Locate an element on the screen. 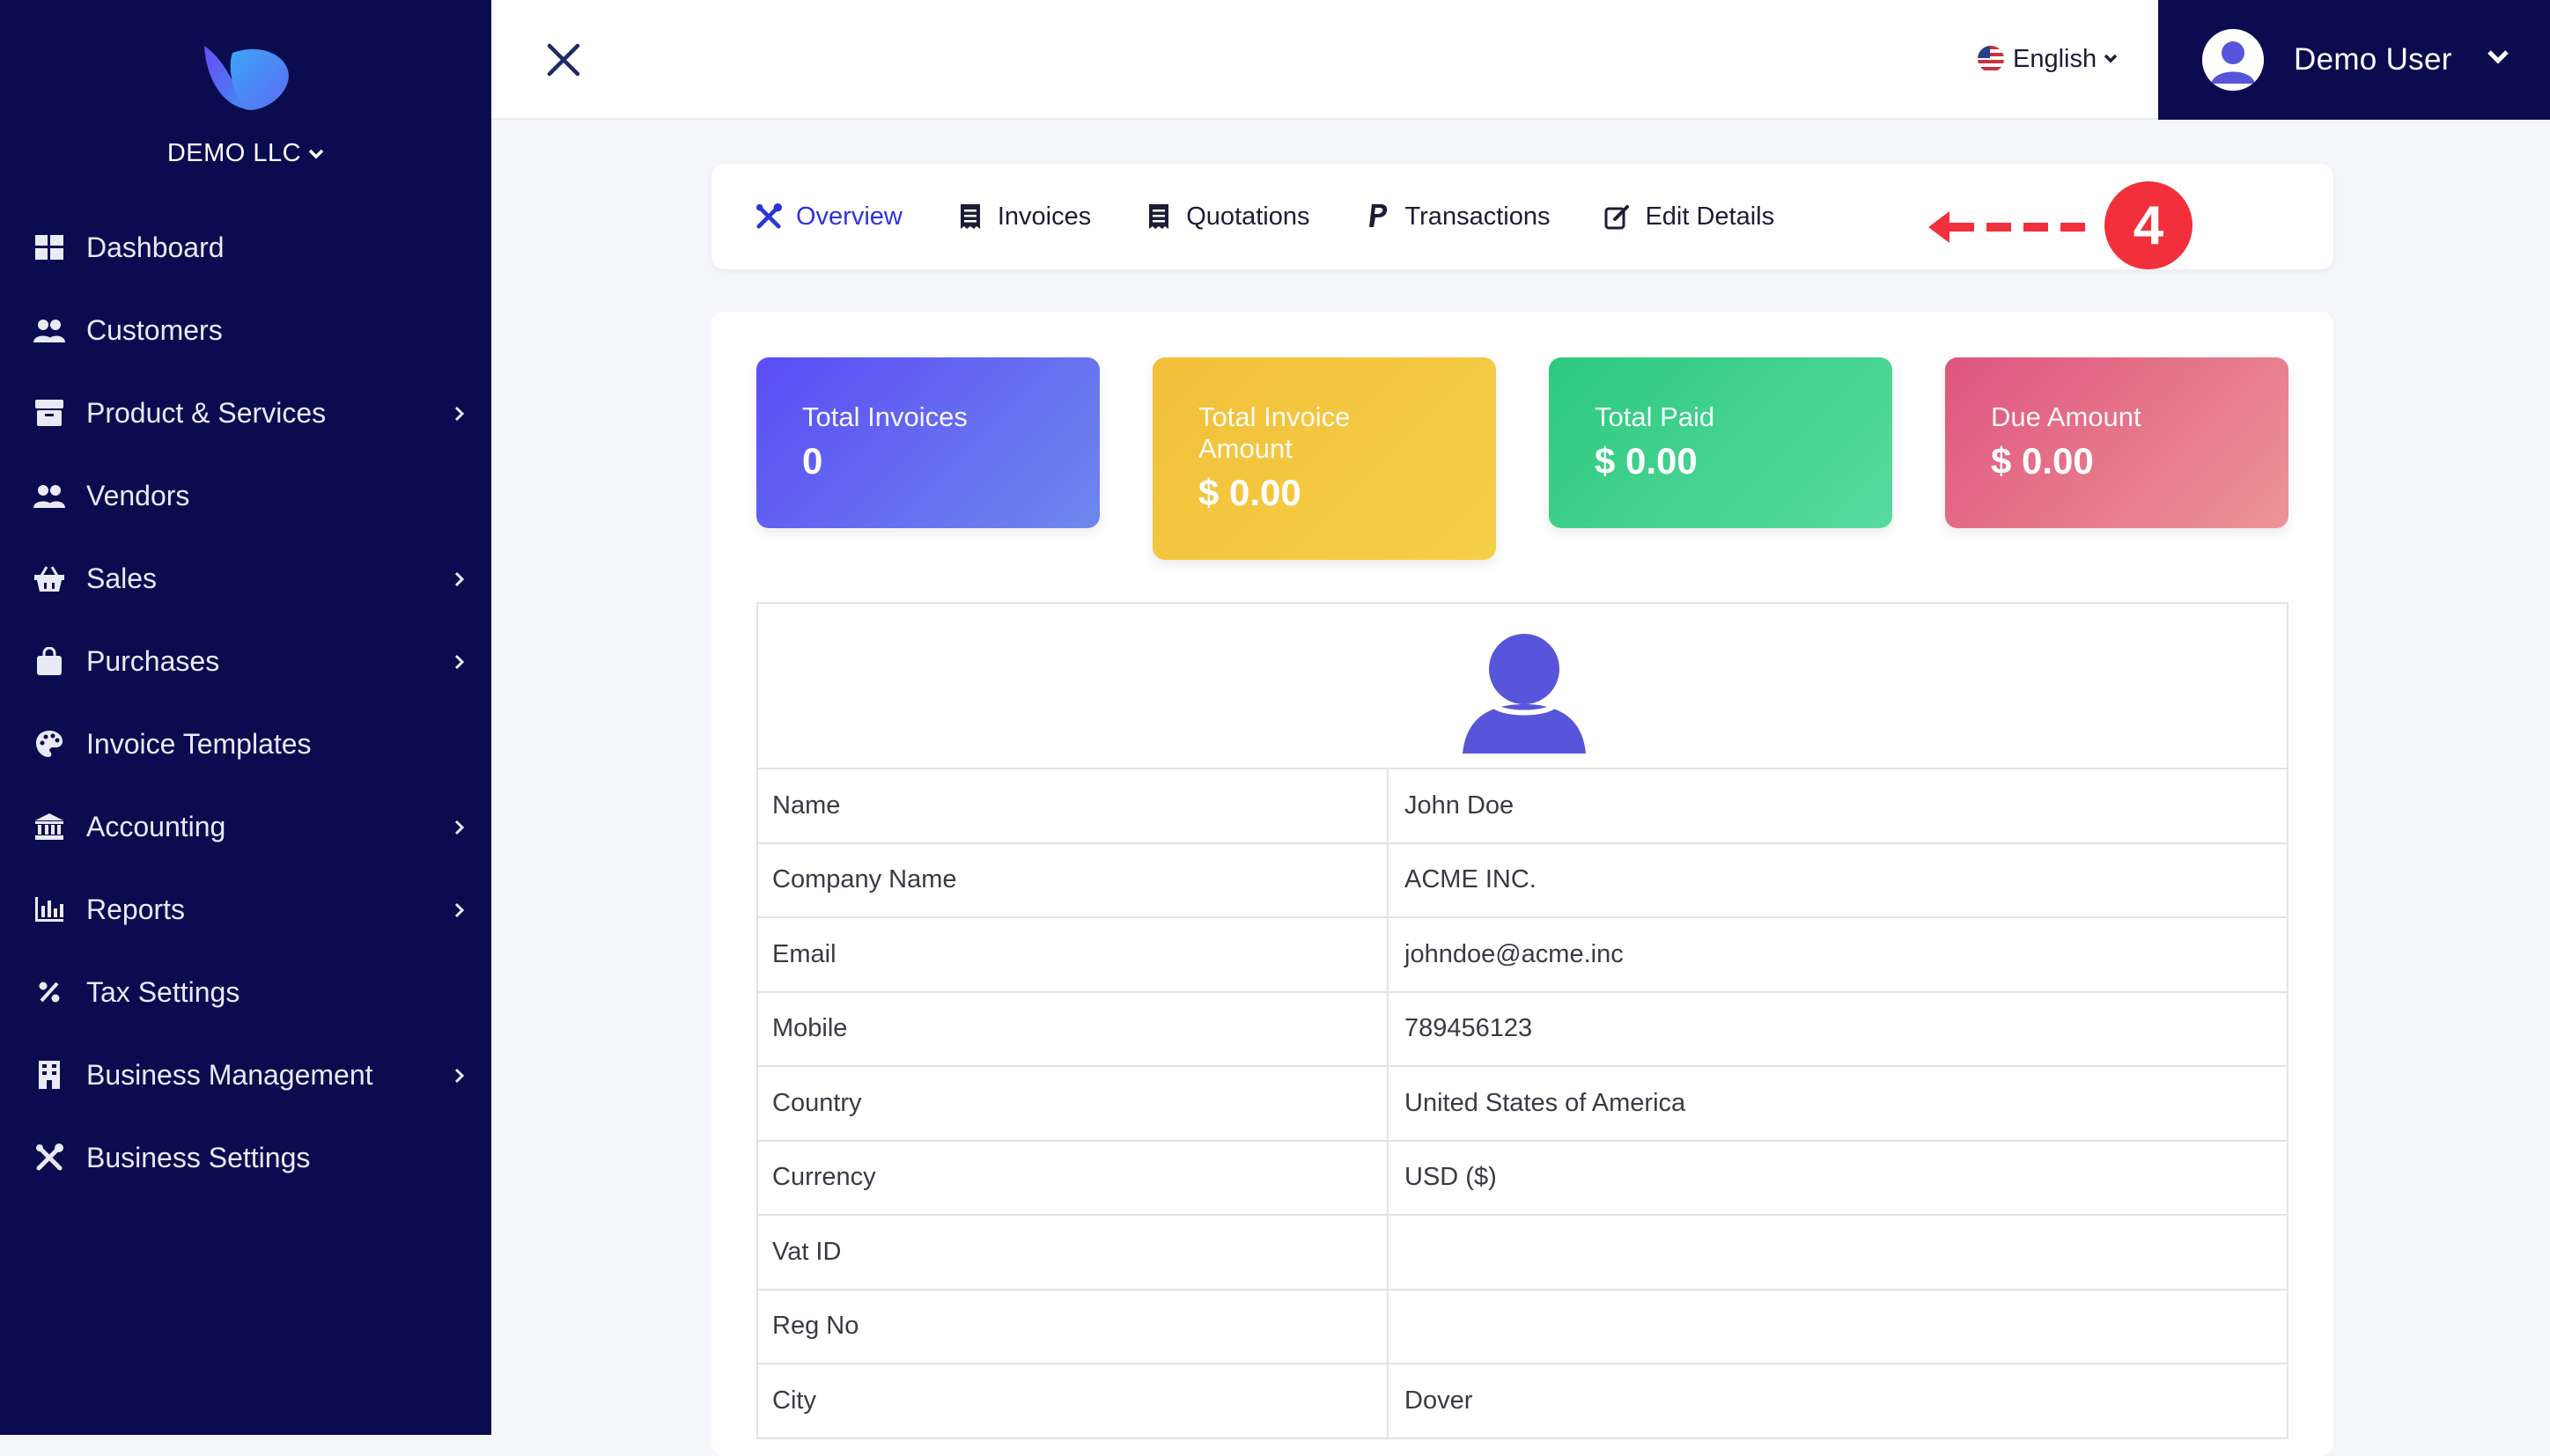 The width and height of the screenshot is (2550, 1456). detail-label: Company Name is located at coordinates (1073, 879).